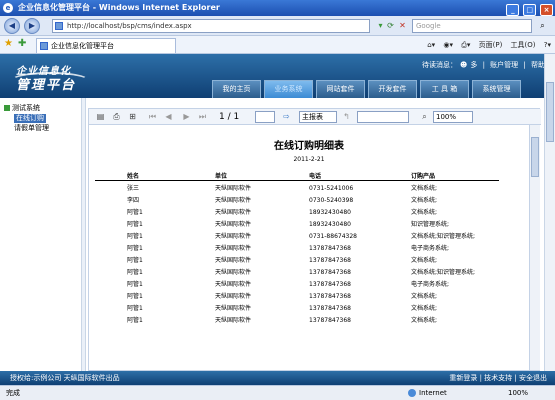 The height and width of the screenshot is (400, 555). What do you see at coordinates (498, 378) in the screenshot?
I see `footer-links: 重新登录 | 技术支持 | 安全退出` at bounding box center [498, 378].